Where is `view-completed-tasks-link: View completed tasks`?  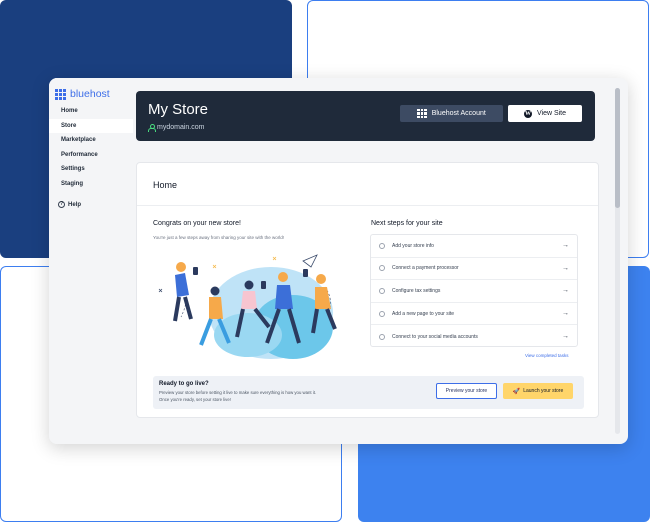
view-completed-tasks-link: View completed tasks is located at coordinates (546, 355).